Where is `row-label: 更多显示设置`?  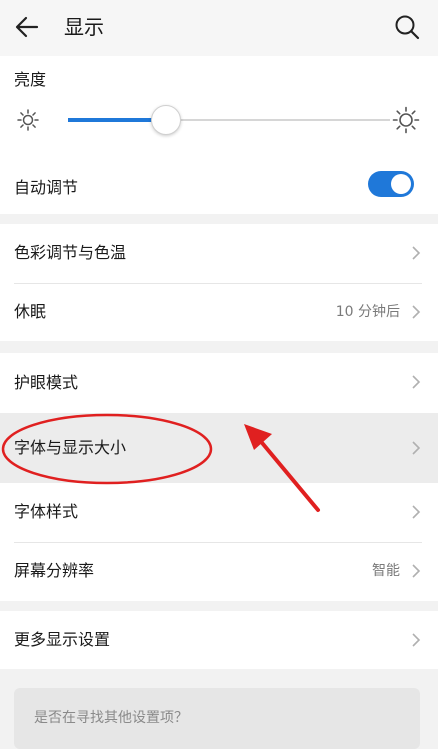 row-label: 更多显示设置 is located at coordinates (62, 639).